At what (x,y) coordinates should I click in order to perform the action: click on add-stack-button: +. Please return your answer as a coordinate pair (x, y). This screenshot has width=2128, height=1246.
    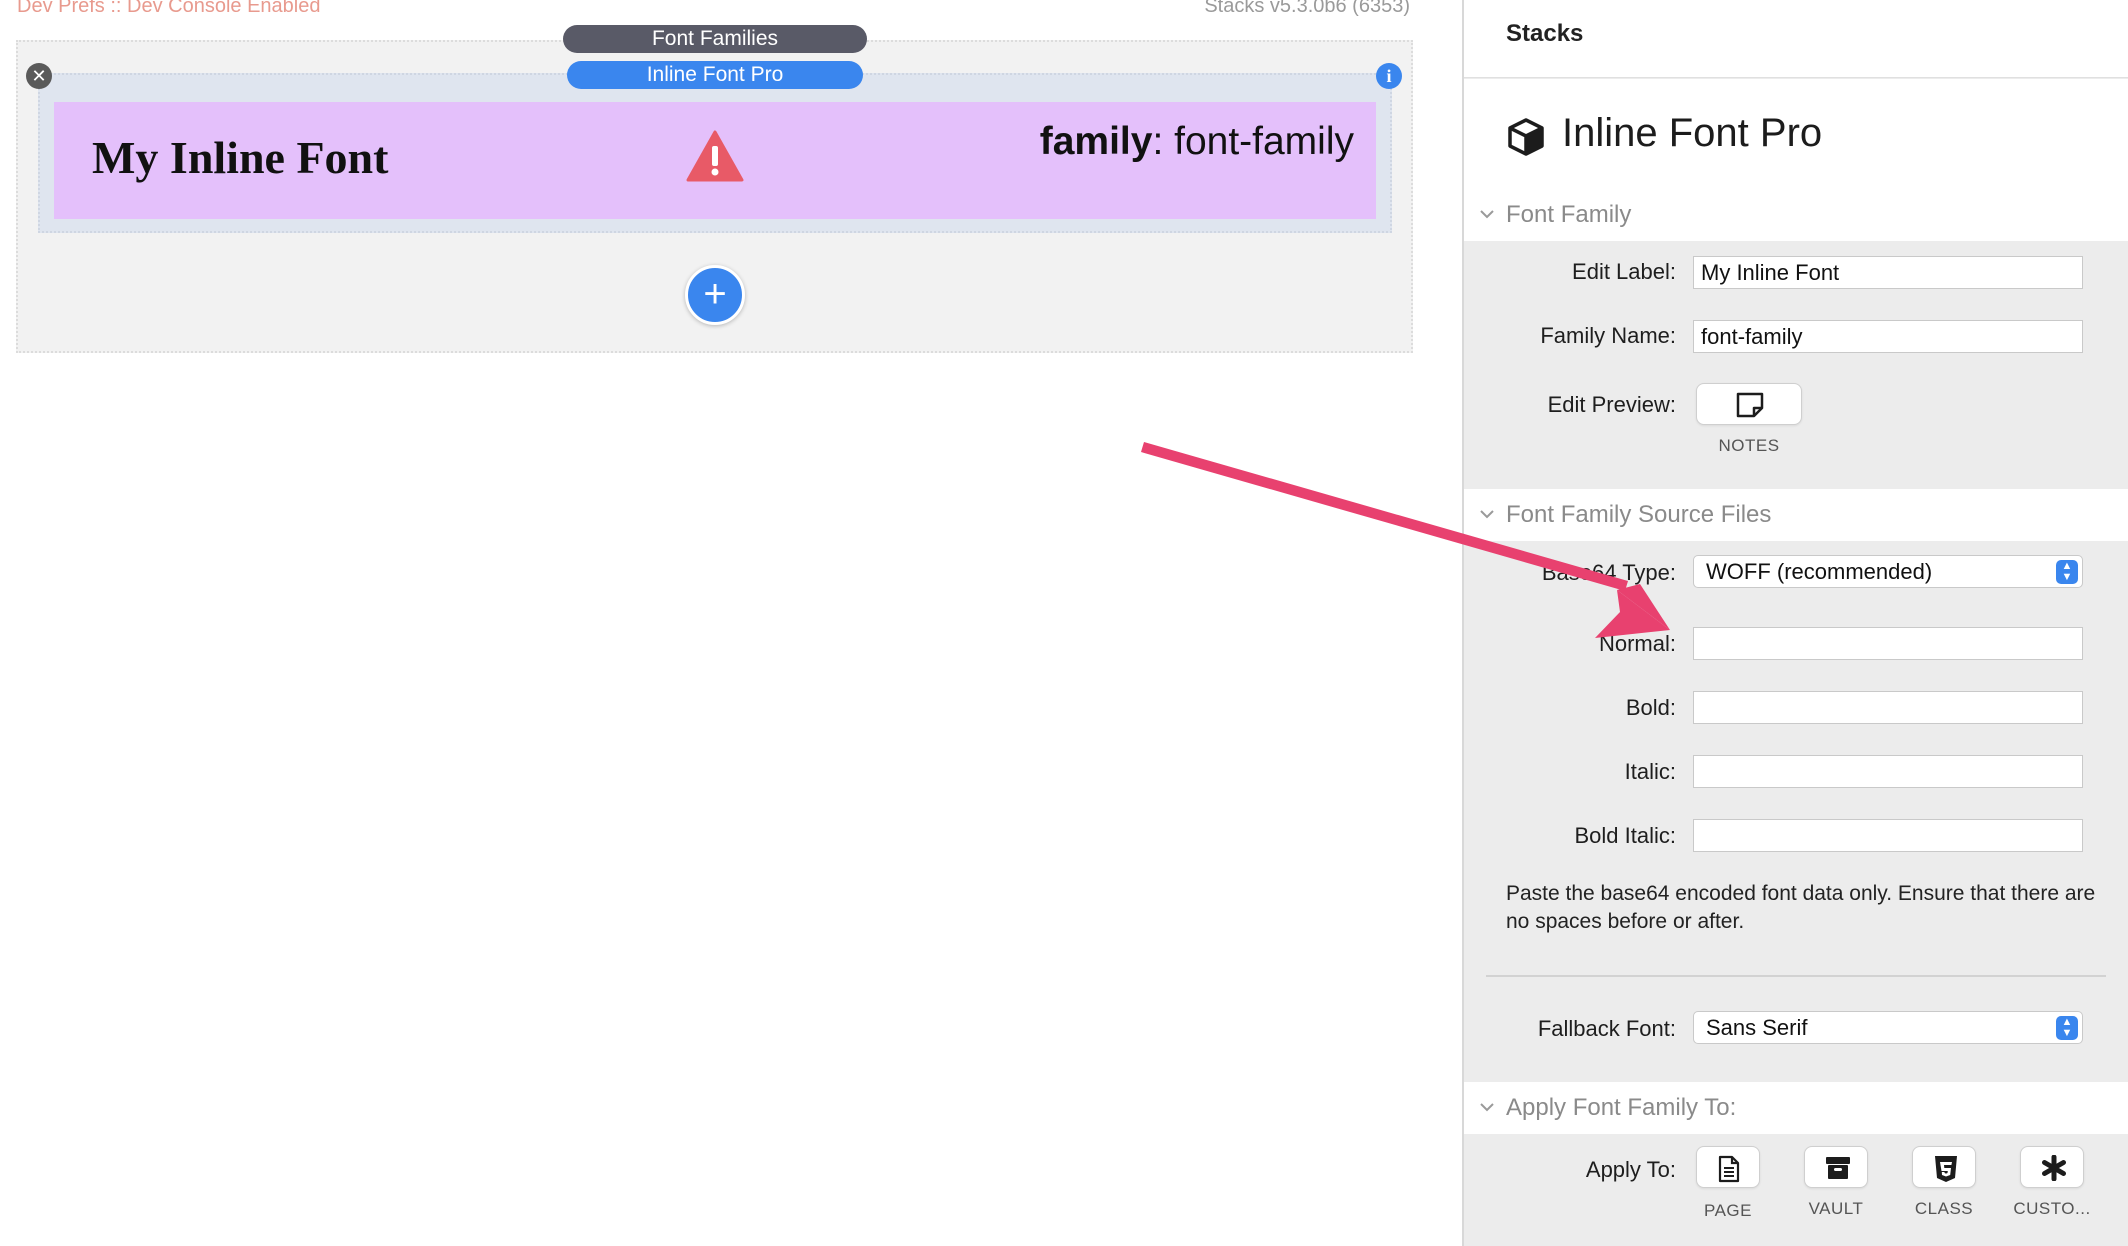
    Looking at the image, I should click on (715, 295).